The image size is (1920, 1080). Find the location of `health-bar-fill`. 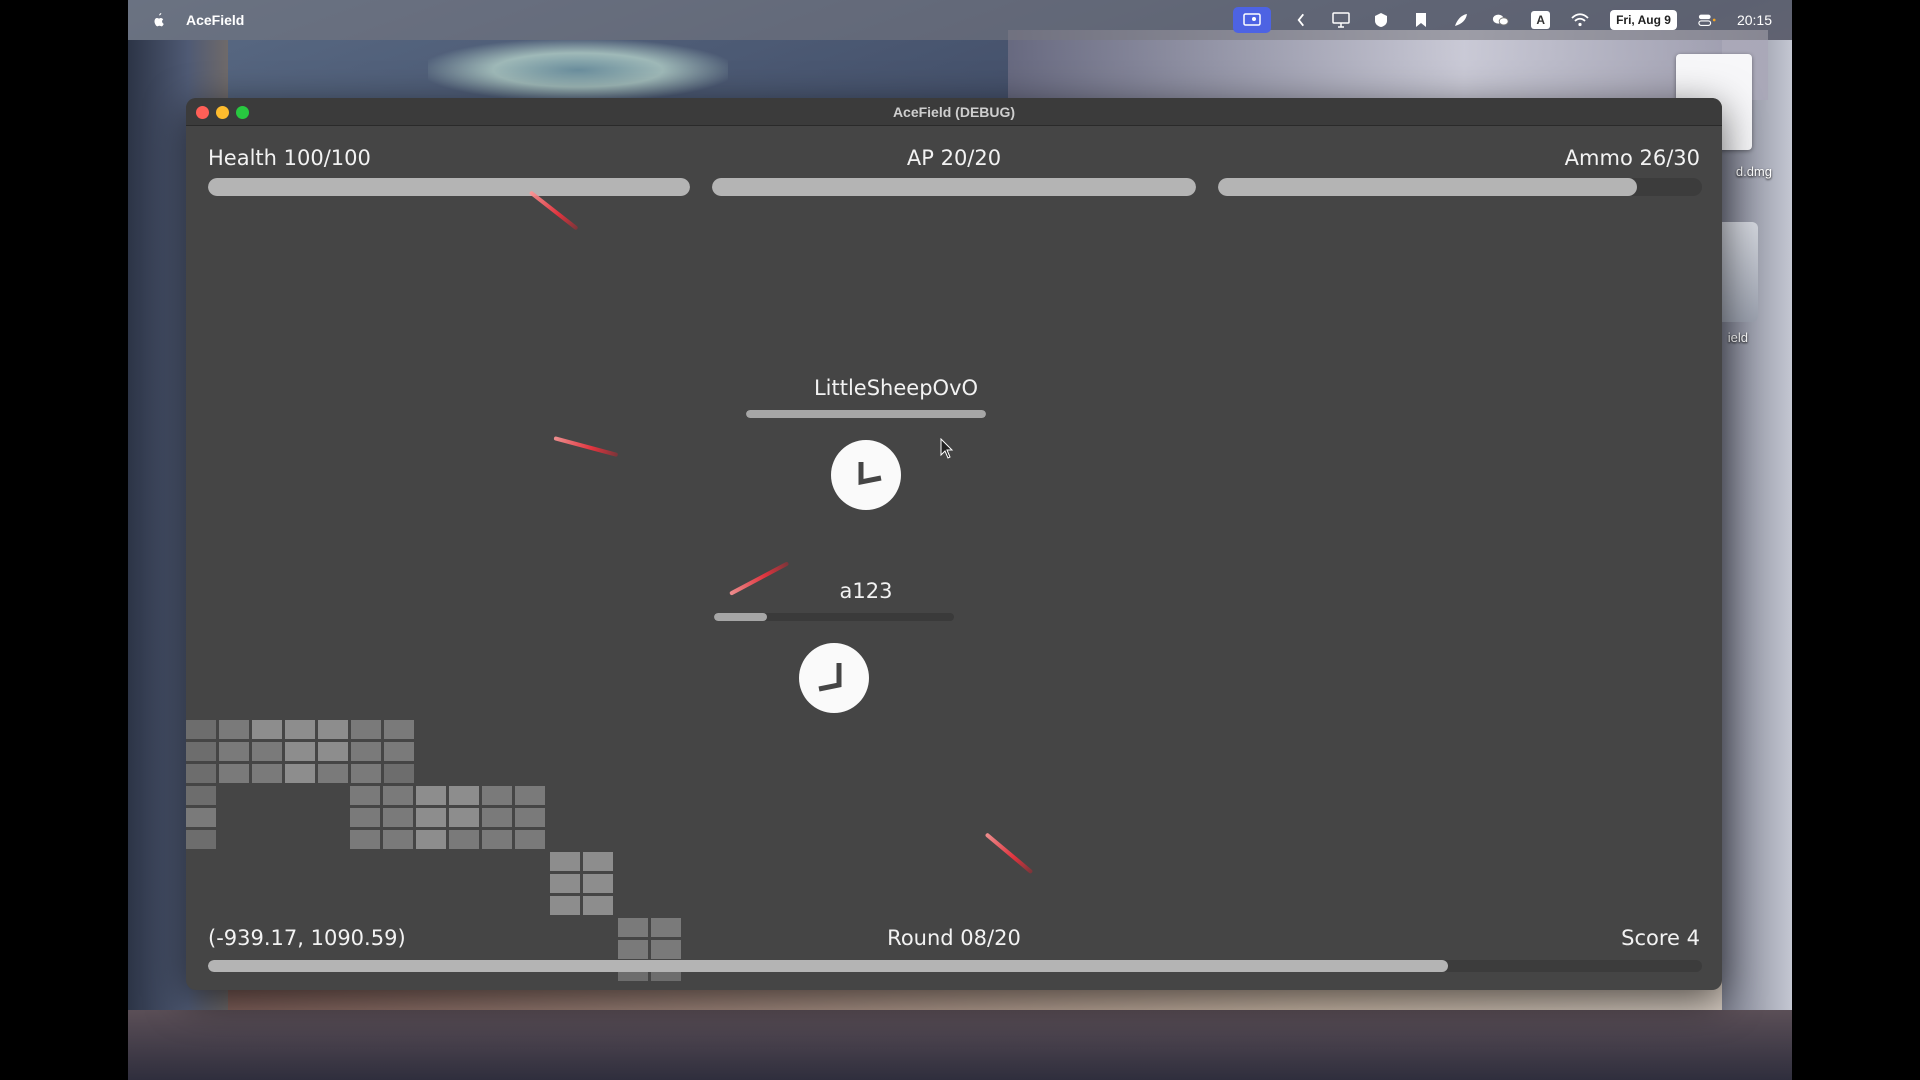

health-bar-fill is located at coordinates (449, 187).